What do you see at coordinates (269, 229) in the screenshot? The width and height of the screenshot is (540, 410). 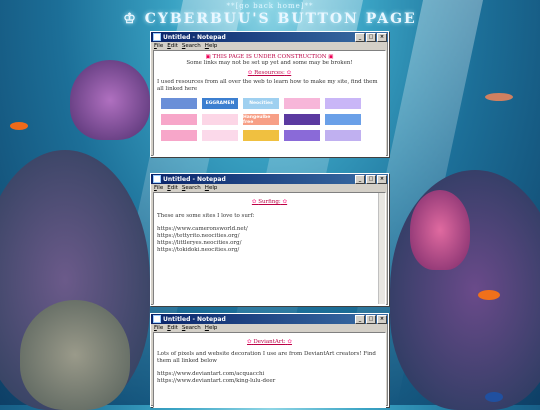 I see `site-link: https://www.cameronsworld.net/` at bounding box center [269, 229].